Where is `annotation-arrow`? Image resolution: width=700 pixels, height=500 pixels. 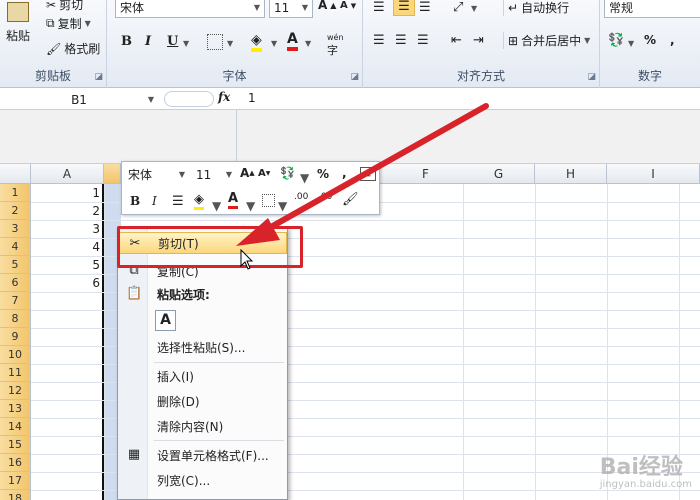 annotation-arrow is located at coordinates (362, 174).